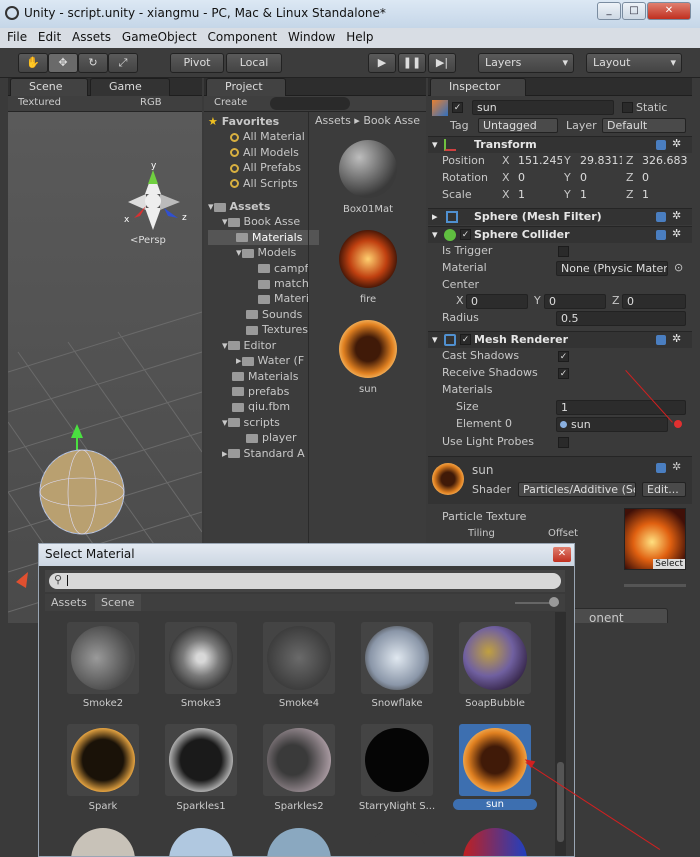 Image resolution: width=700 pixels, height=857 pixels. I want to click on is-trigger-checkbox, so click(563, 251).